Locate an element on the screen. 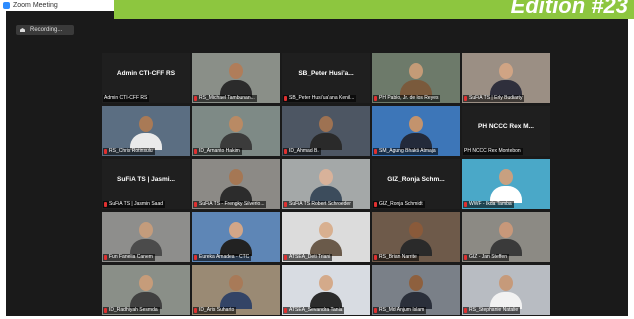  participant-name: SuFiA TS | Jasmin Saad is located at coordinates (136, 204).